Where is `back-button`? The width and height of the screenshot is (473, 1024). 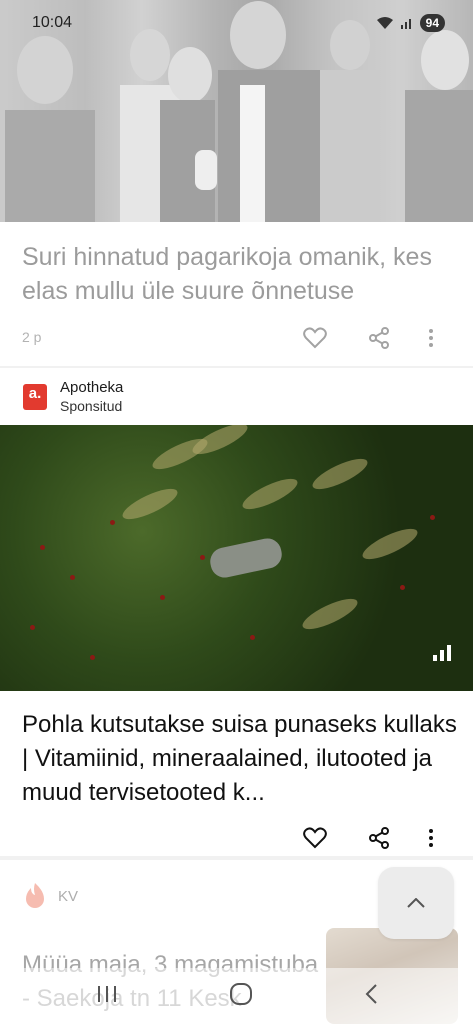 back-button is located at coordinates (371, 996).